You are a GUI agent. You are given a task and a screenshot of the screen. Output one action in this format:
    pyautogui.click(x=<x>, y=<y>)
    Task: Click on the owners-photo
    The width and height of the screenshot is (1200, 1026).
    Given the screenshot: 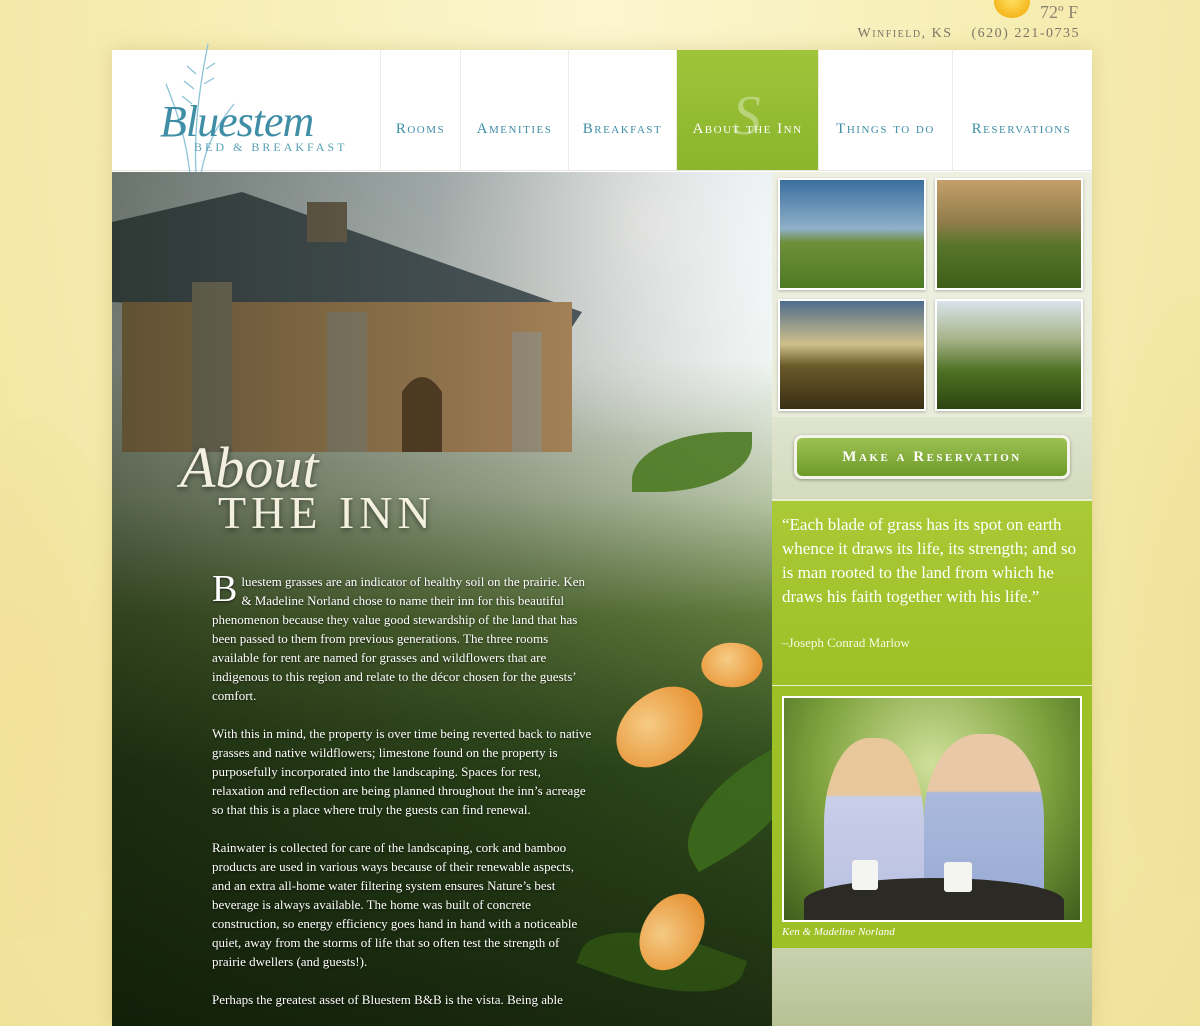 What is the action you would take?
    pyautogui.click(x=932, y=809)
    